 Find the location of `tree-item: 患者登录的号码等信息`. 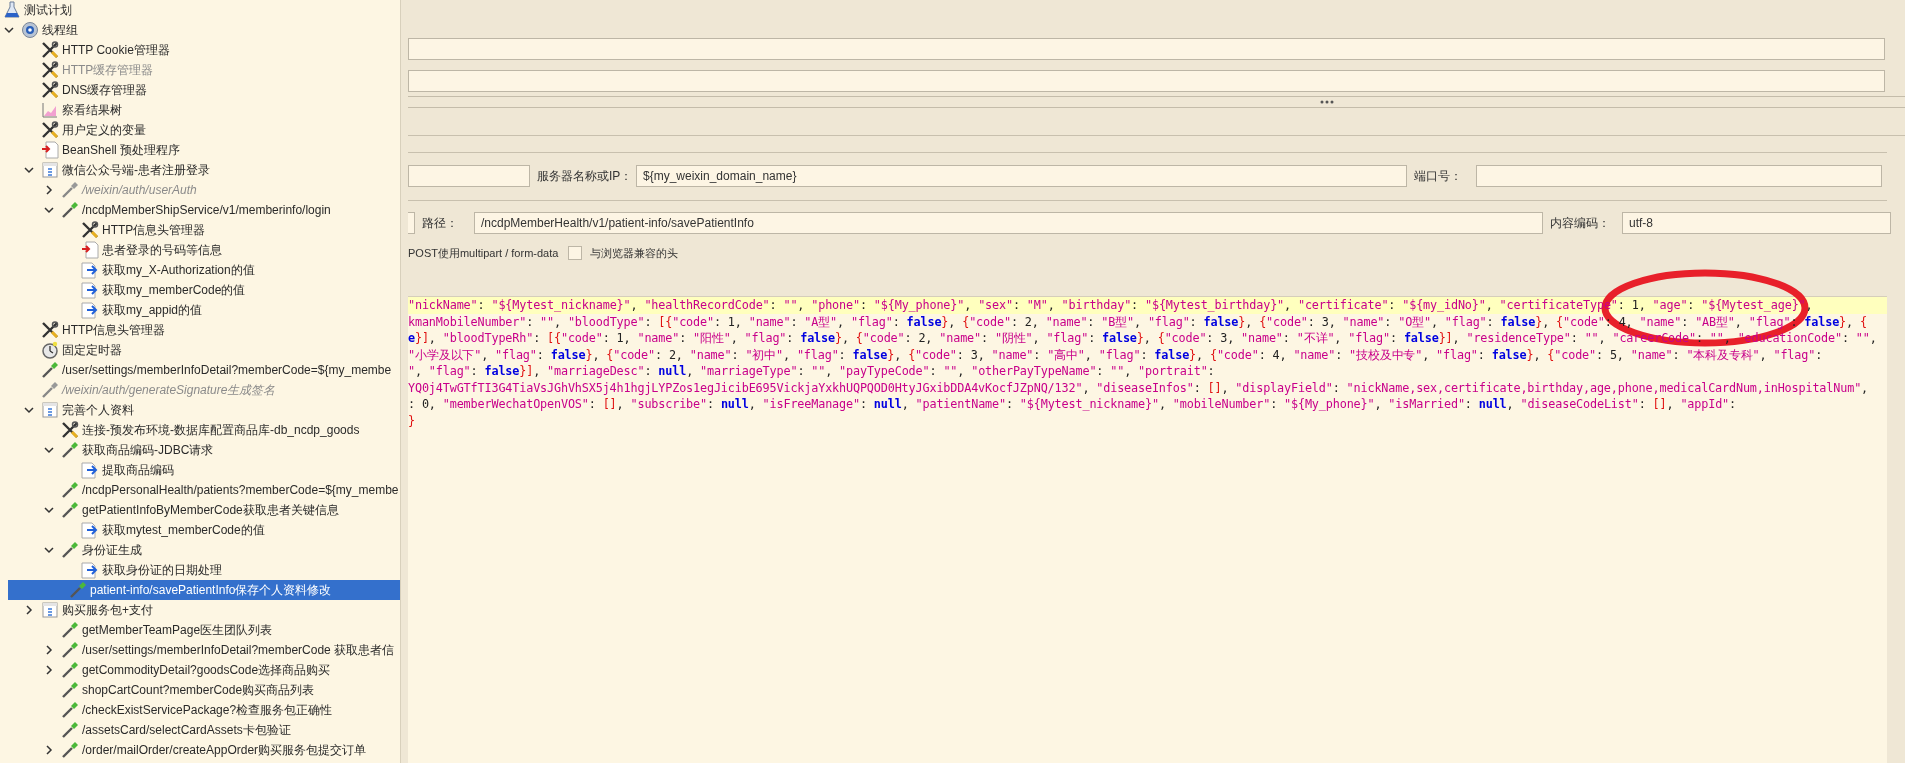

tree-item: 患者登录的号码等信息 is located at coordinates (200, 250).